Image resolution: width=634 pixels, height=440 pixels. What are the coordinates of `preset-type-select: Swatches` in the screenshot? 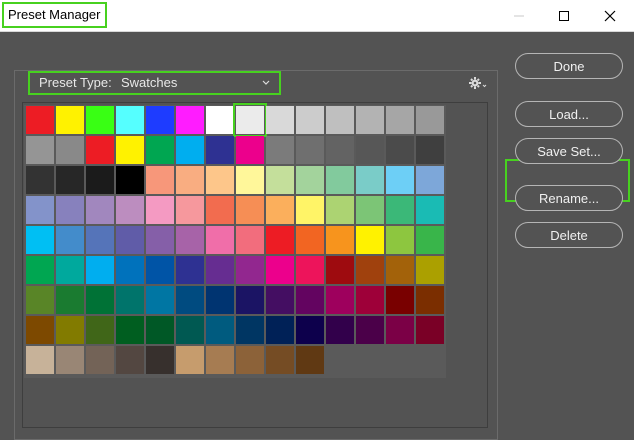 It's located at (196, 83).